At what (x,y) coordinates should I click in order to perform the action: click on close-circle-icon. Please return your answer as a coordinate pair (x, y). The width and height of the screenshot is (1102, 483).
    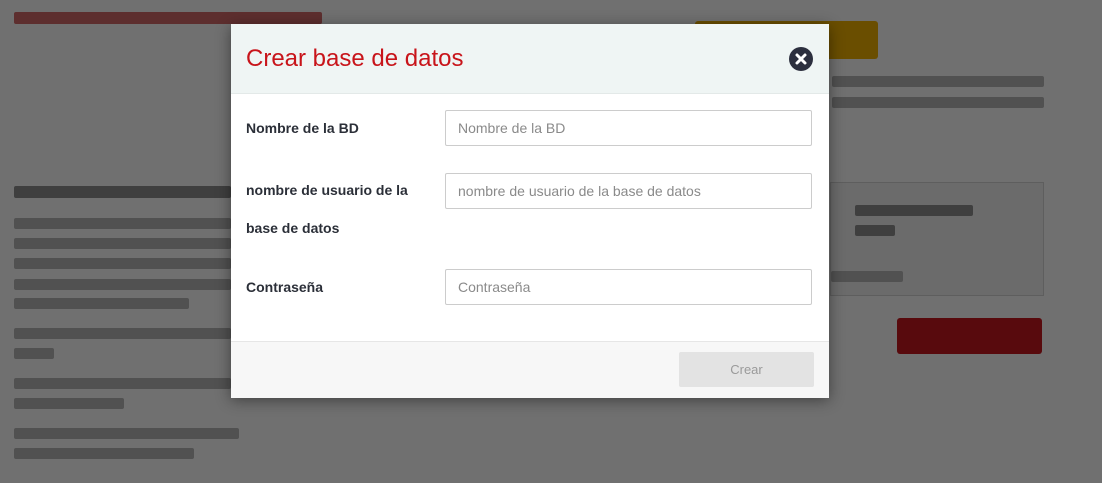
    Looking at the image, I should click on (801, 59).